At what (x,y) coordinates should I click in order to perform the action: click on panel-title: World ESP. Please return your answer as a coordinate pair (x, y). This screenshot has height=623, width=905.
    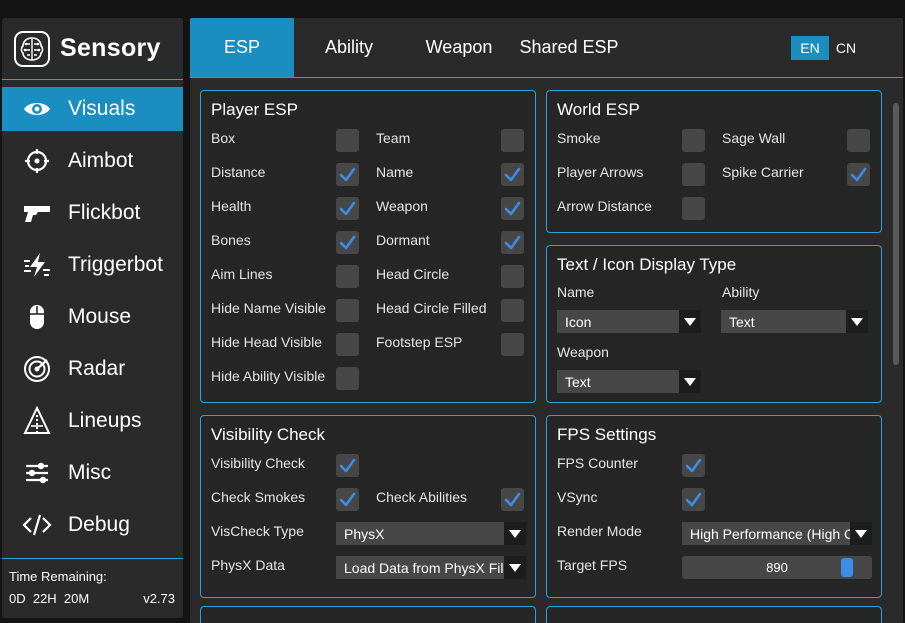
    Looking at the image, I should click on (598, 109).